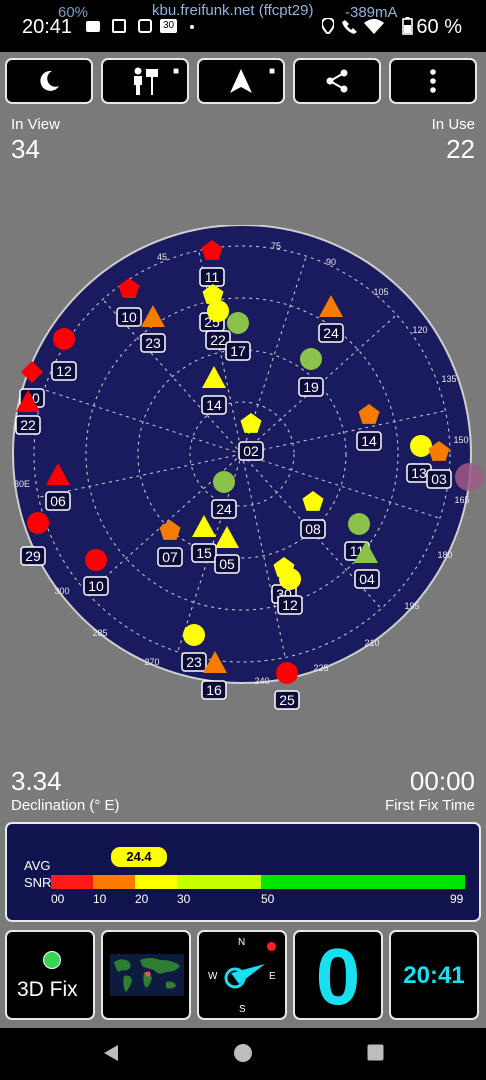  What do you see at coordinates (371, 643) in the screenshot?
I see `azimuth-label: 210` at bounding box center [371, 643].